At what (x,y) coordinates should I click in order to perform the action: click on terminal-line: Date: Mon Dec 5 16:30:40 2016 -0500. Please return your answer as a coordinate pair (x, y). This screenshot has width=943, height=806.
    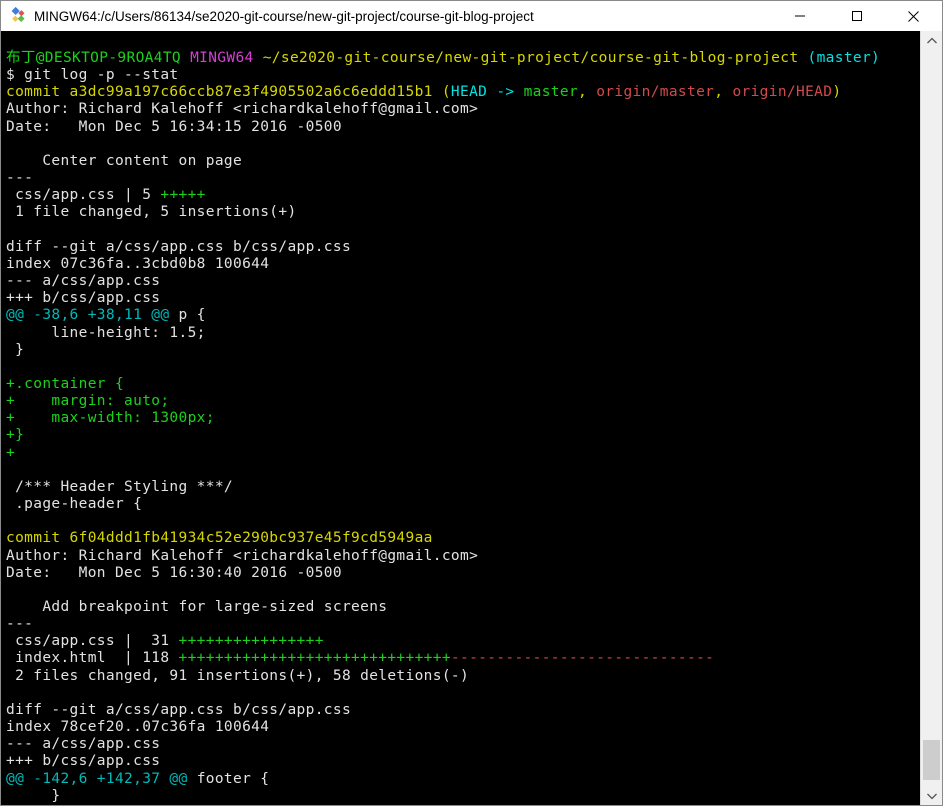
    Looking at the image, I should click on (174, 572).